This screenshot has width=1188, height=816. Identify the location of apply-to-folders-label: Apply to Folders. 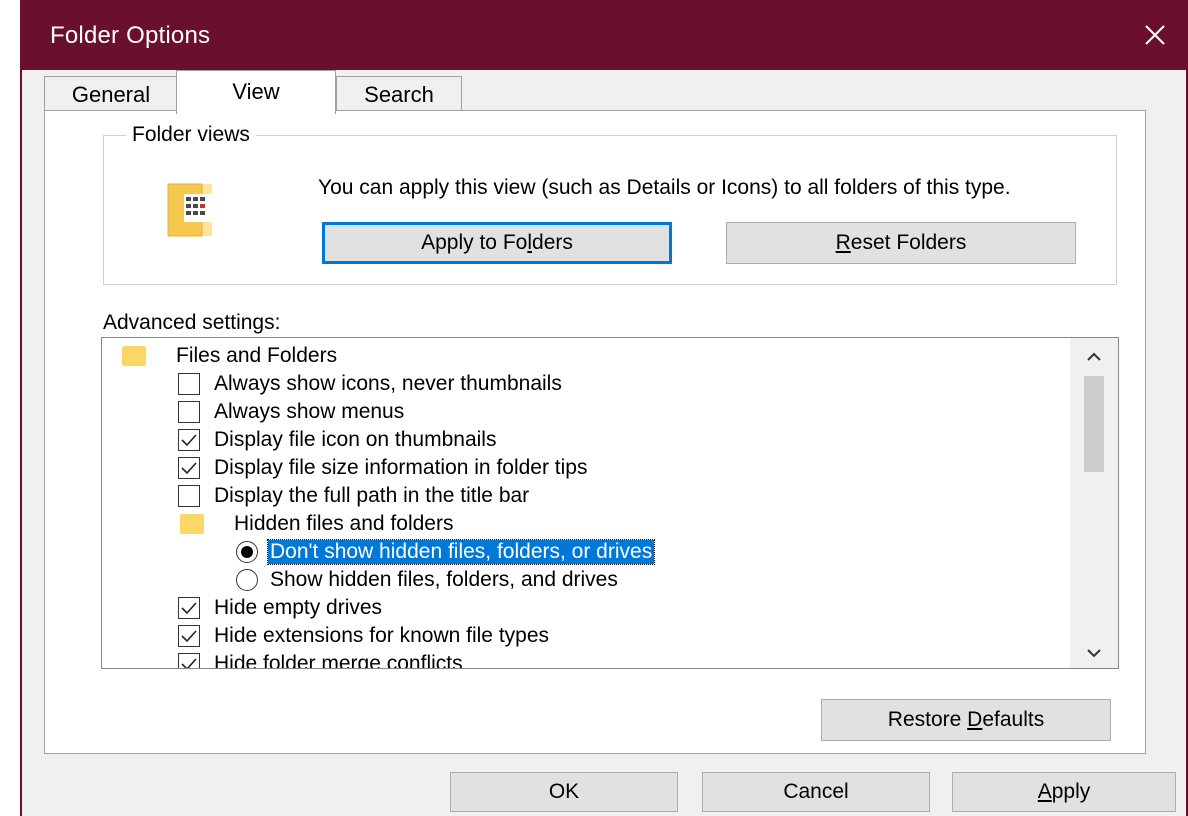
(497, 242).